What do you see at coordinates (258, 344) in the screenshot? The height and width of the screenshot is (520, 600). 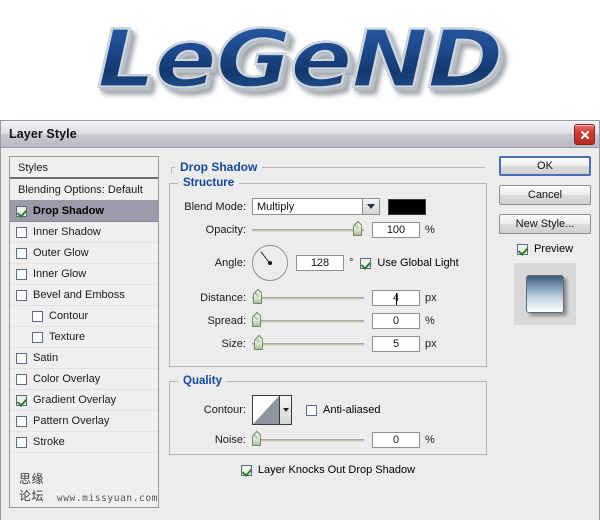 I see `size-slider-thumb` at bounding box center [258, 344].